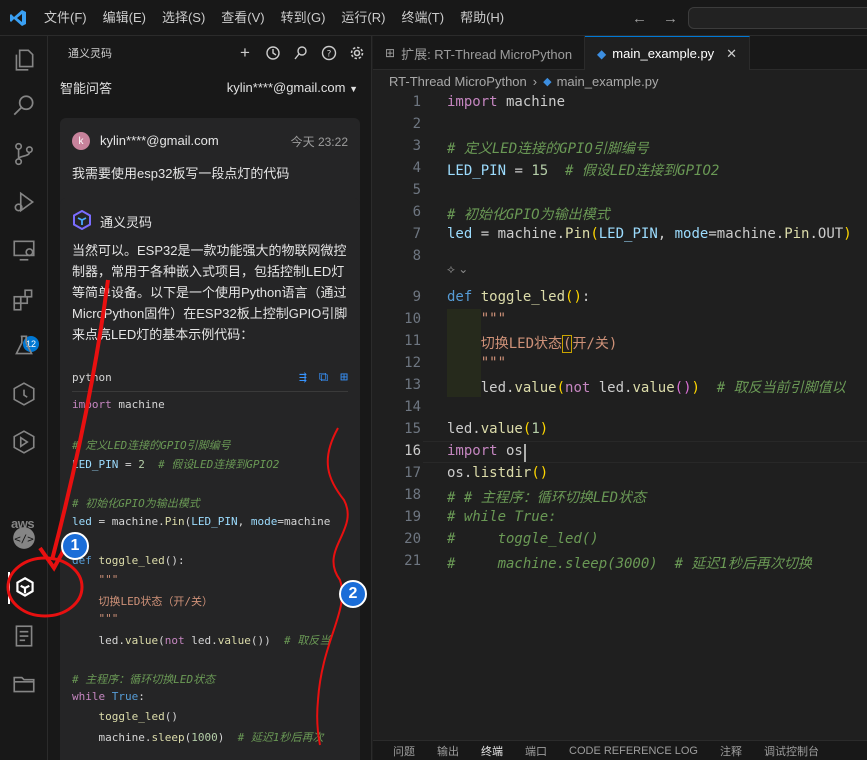 The width and height of the screenshot is (867, 760). I want to click on back-arrow-icon: ←, so click(639, 18).